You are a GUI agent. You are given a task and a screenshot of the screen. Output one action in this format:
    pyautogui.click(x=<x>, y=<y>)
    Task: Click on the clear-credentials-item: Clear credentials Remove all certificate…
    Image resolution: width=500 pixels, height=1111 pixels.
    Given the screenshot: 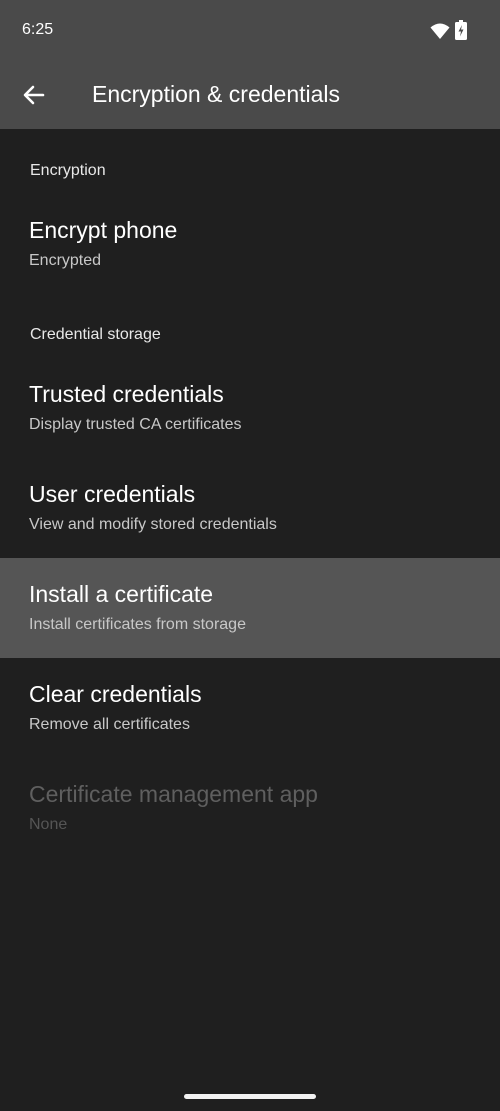 What is the action you would take?
    pyautogui.click(x=250, y=708)
    